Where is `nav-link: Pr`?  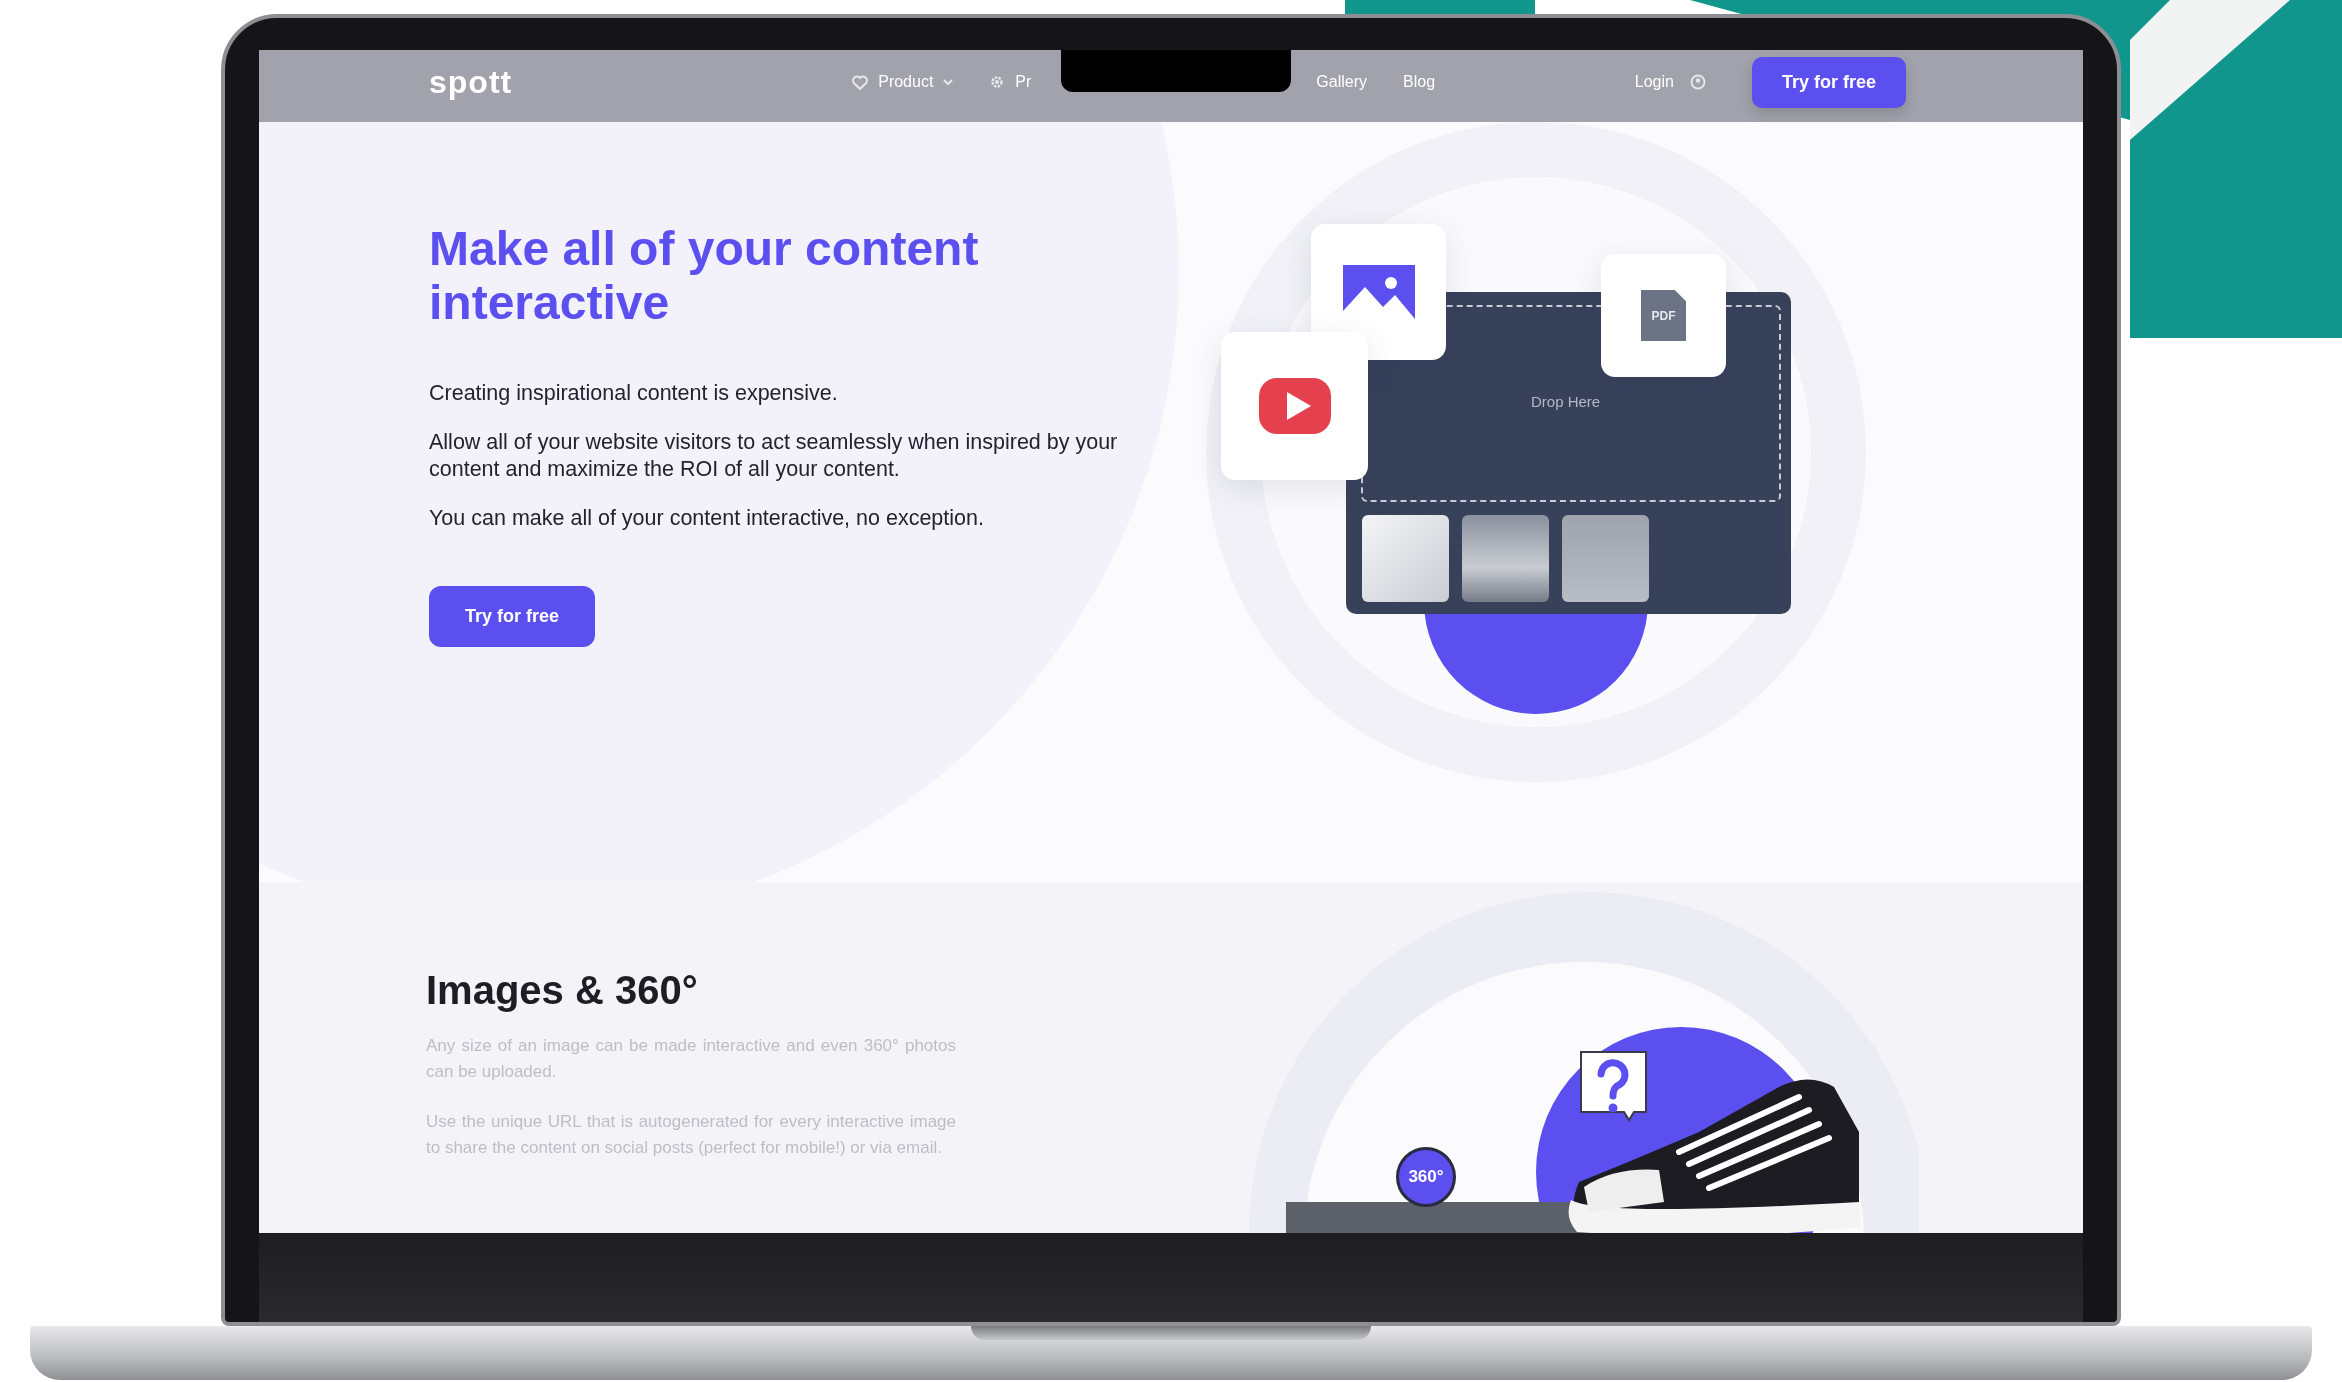
nav-link: Pr is located at coordinates (1010, 82).